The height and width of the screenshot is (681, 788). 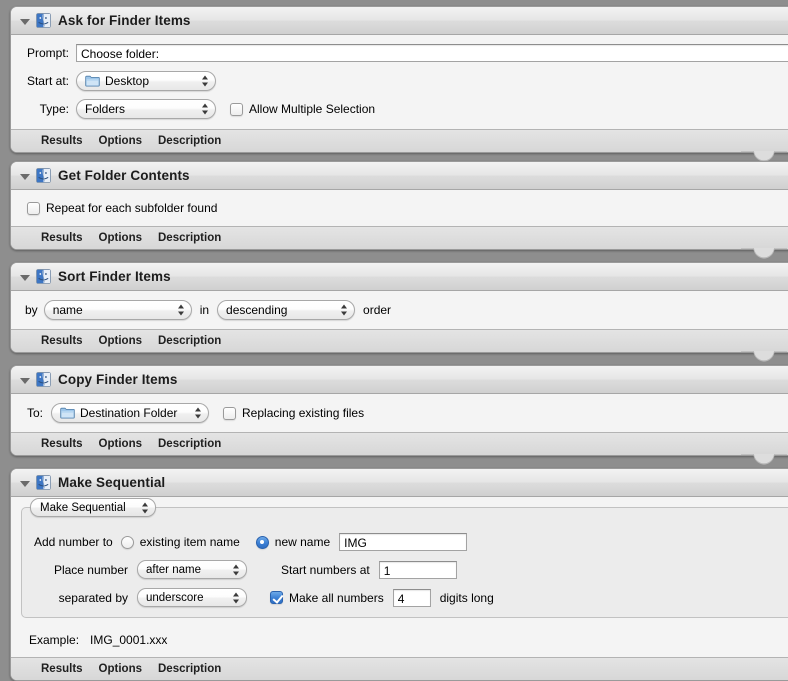 I want to click on separated-by-label: separated by, so click(x=93, y=597).